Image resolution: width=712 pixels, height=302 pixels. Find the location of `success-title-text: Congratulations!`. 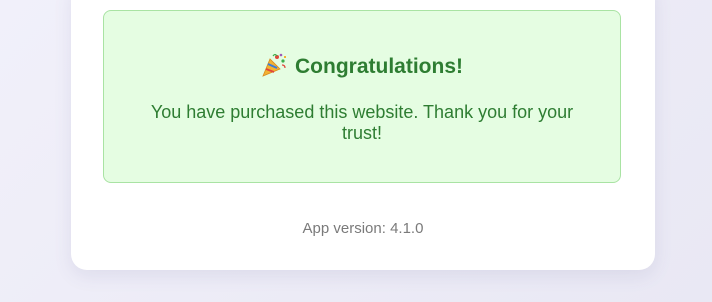

success-title-text: Congratulations! is located at coordinates (379, 66).